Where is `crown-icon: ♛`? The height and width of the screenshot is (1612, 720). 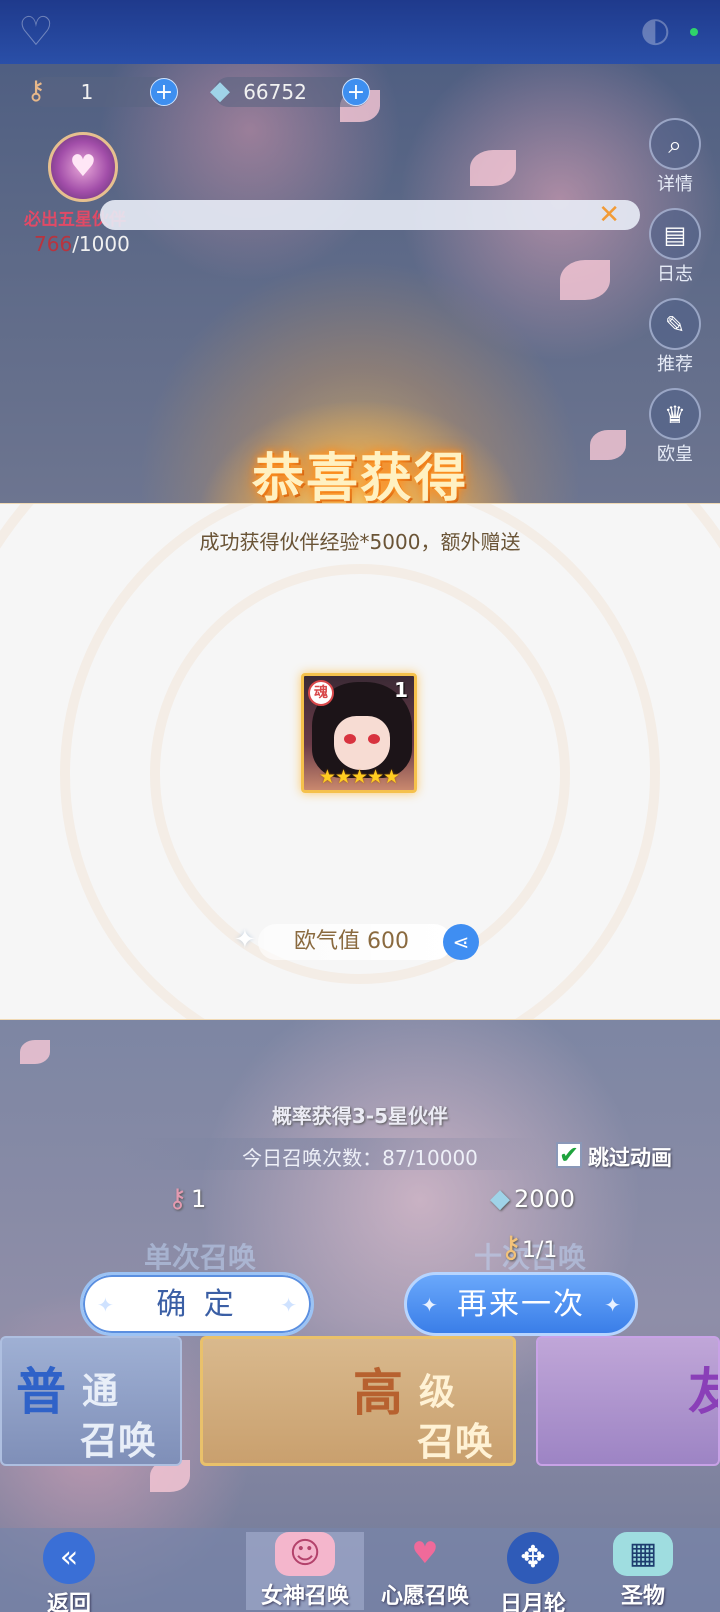
crown-icon: ♛ is located at coordinates (675, 414).